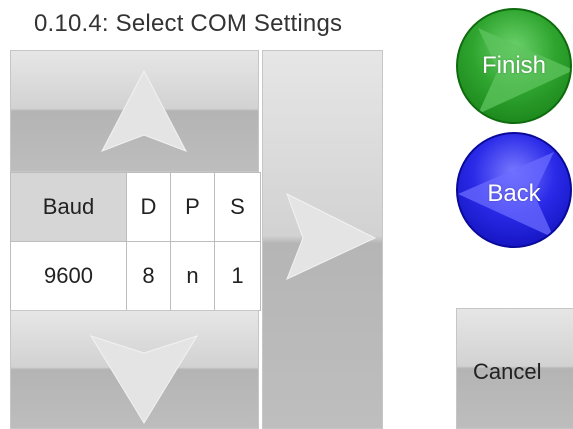 Image resolution: width=573 pixels, height=429 pixels. What do you see at coordinates (144, 379) in the screenshot?
I see `down-arrow-icon` at bounding box center [144, 379].